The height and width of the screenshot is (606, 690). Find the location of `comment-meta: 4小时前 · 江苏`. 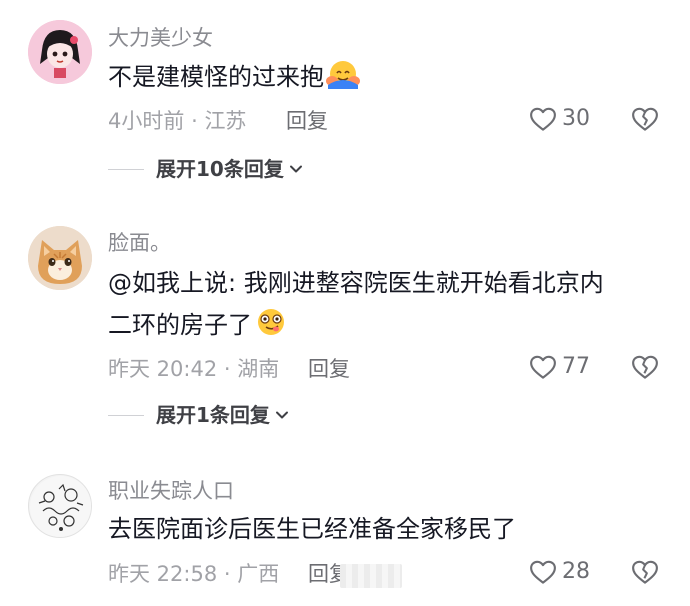

comment-meta: 4小时前 · 江苏 is located at coordinates (177, 121).